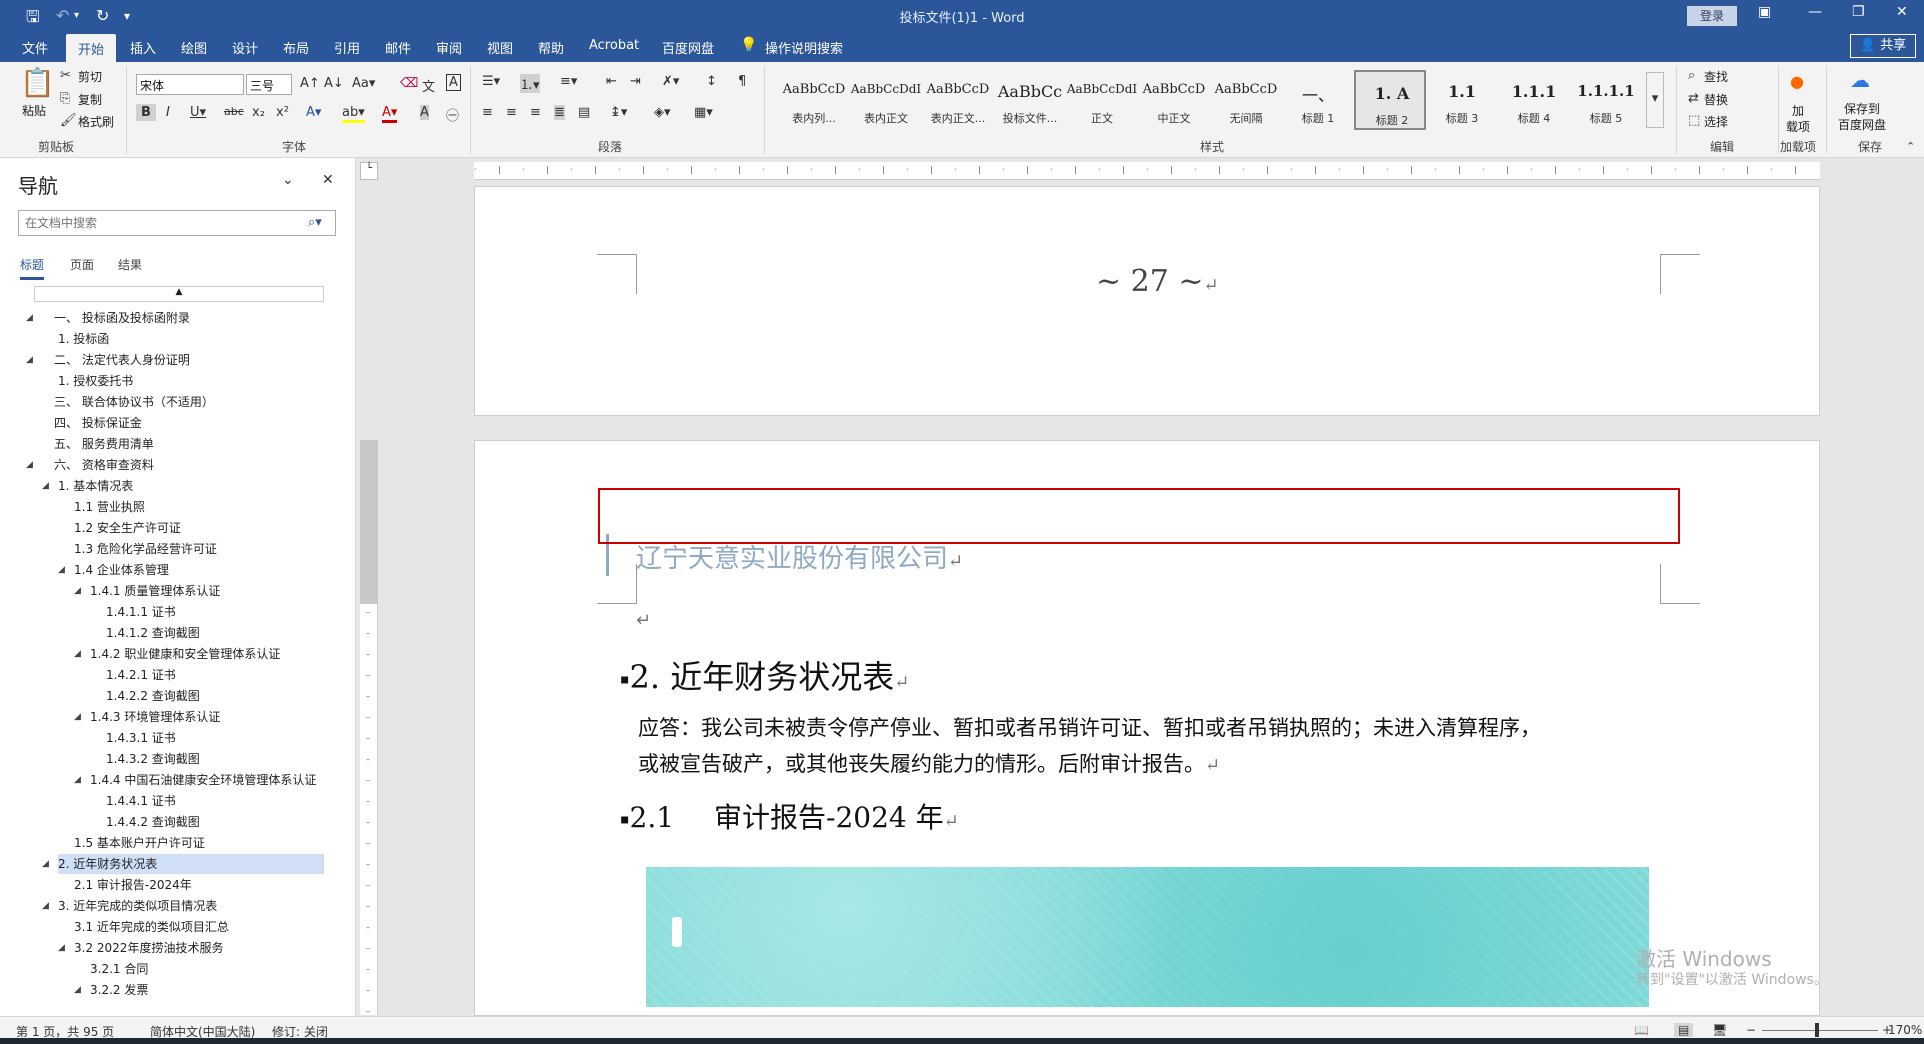 The width and height of the screenshot is (1924, 1044). I want to click on italic-icon: I, so click(168, 112).